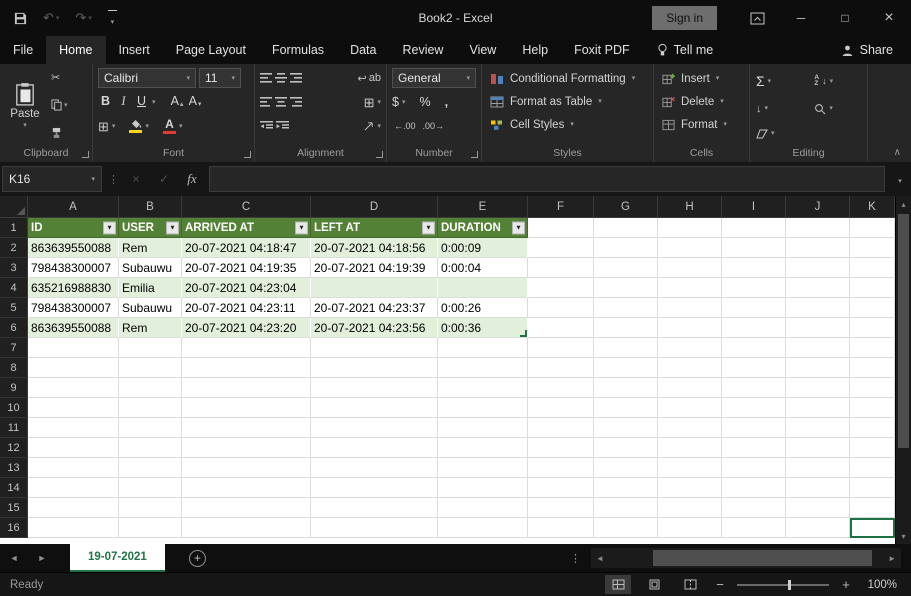  What do you see at coordinates (654, 584) in the screenshot?
I see `page-layout-view-button` at bounding box center [654, 584].